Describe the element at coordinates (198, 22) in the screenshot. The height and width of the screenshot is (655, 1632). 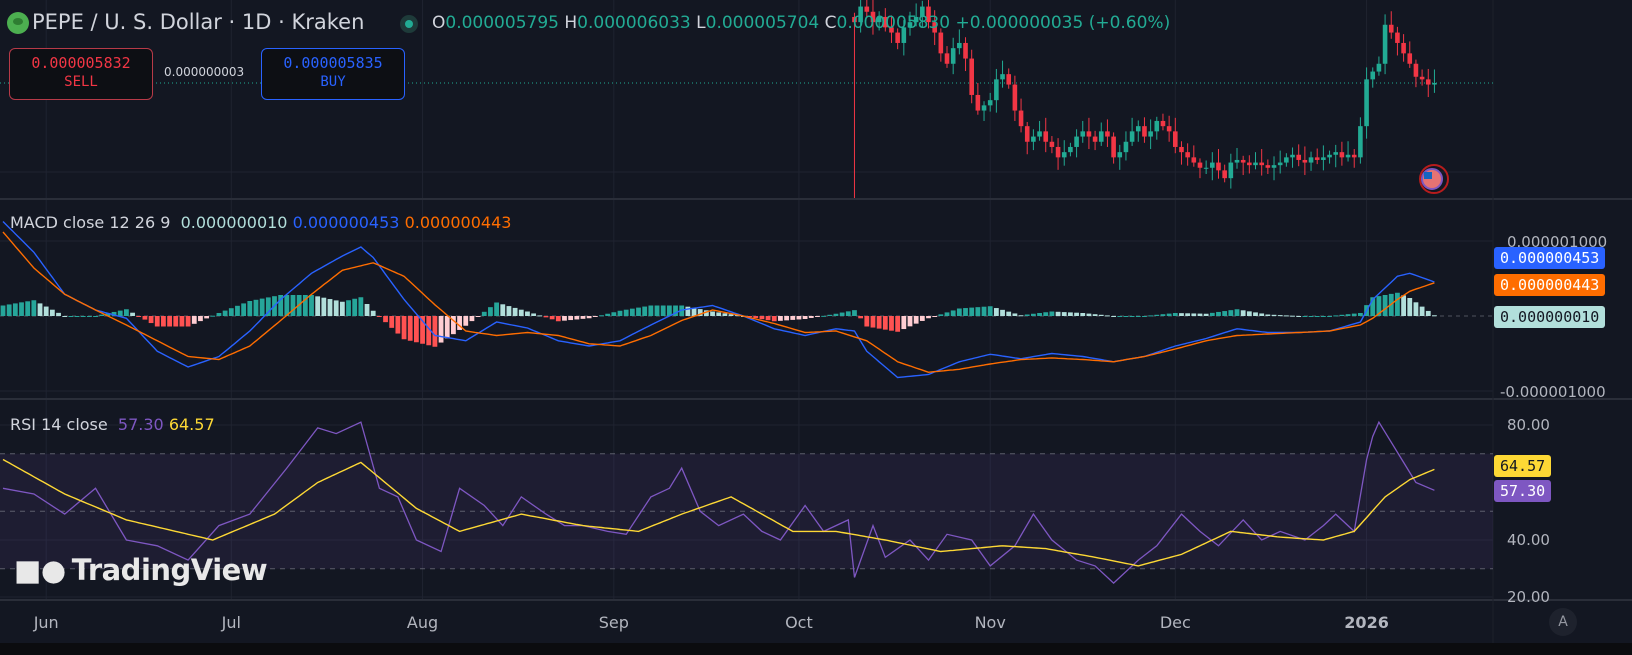
I see `symbol-title: PEPE / U. S. Dollar · 1D · Kraken` at that location.